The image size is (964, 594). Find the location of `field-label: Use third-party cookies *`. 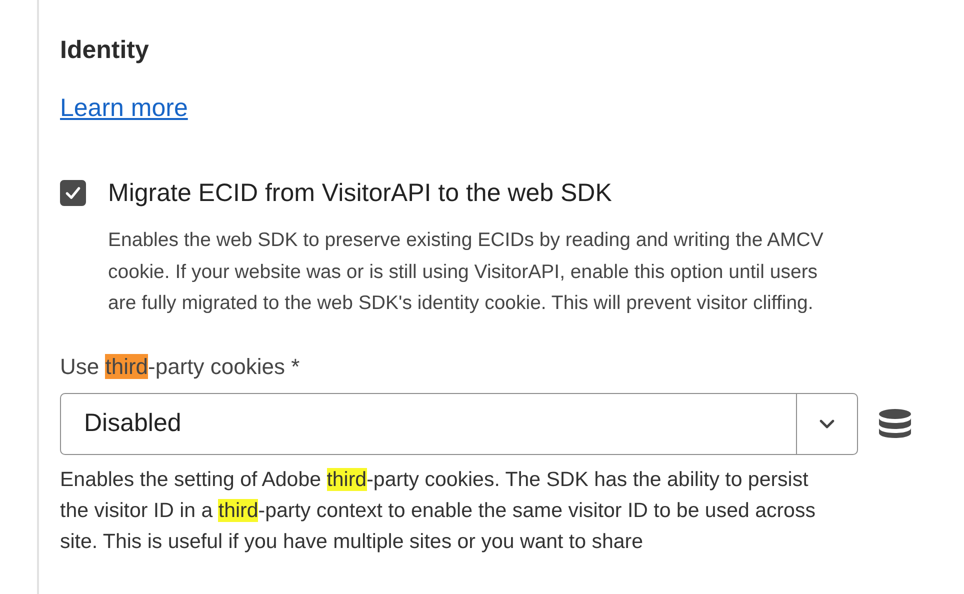

field-label: Use third-party cookies * is located at coordinates (180, 367).